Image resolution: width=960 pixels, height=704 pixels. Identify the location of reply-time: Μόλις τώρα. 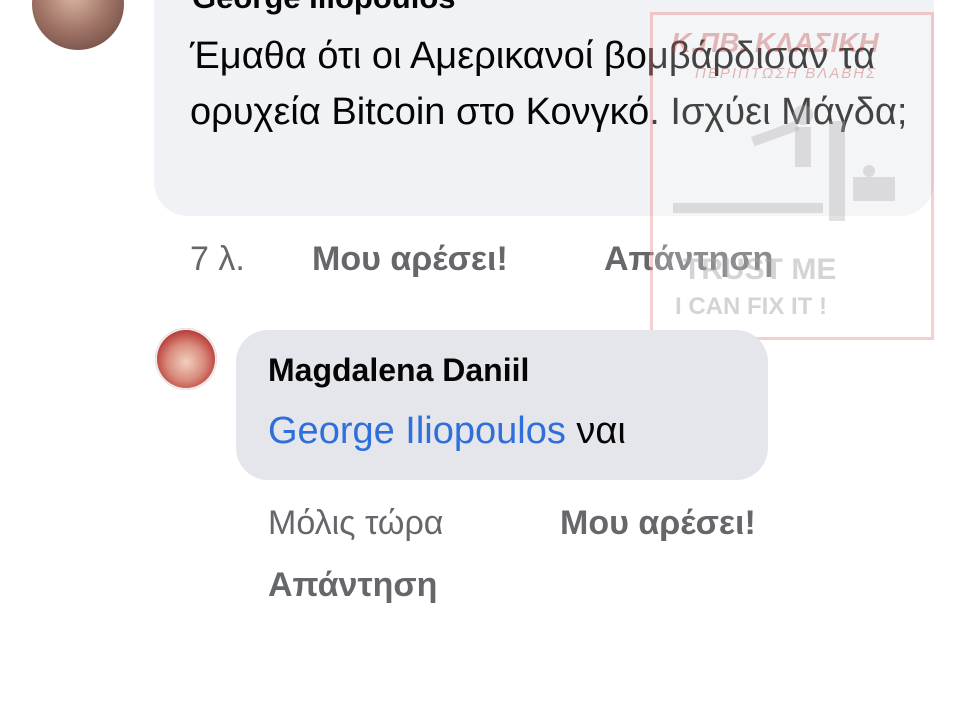
(355, 523).